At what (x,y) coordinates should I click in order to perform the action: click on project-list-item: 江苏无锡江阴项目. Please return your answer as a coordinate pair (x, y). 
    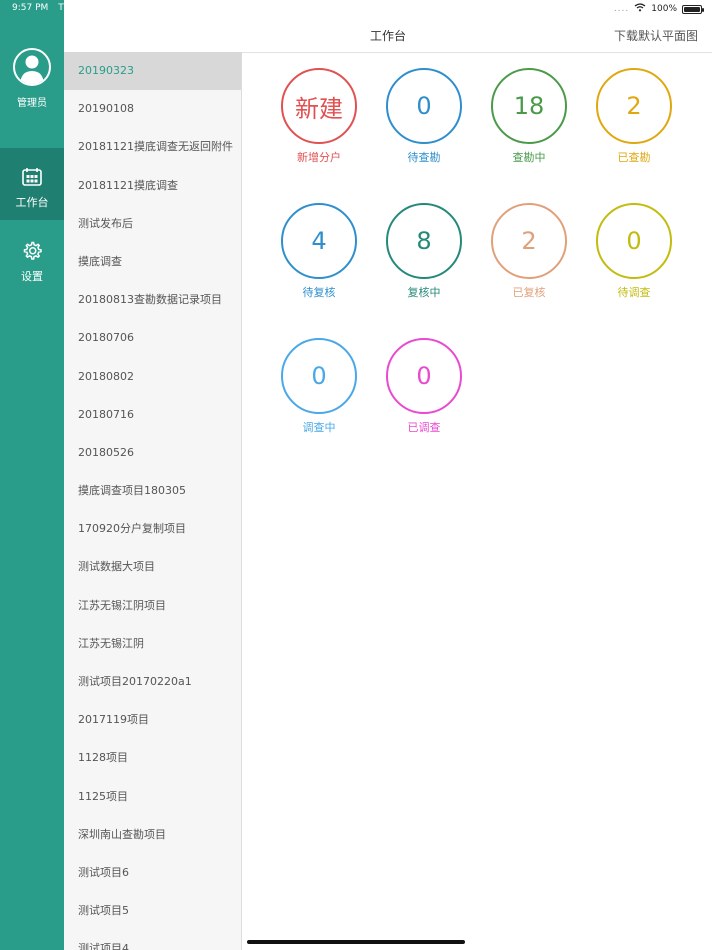
    Looking at the image, I should click on (152, 606).